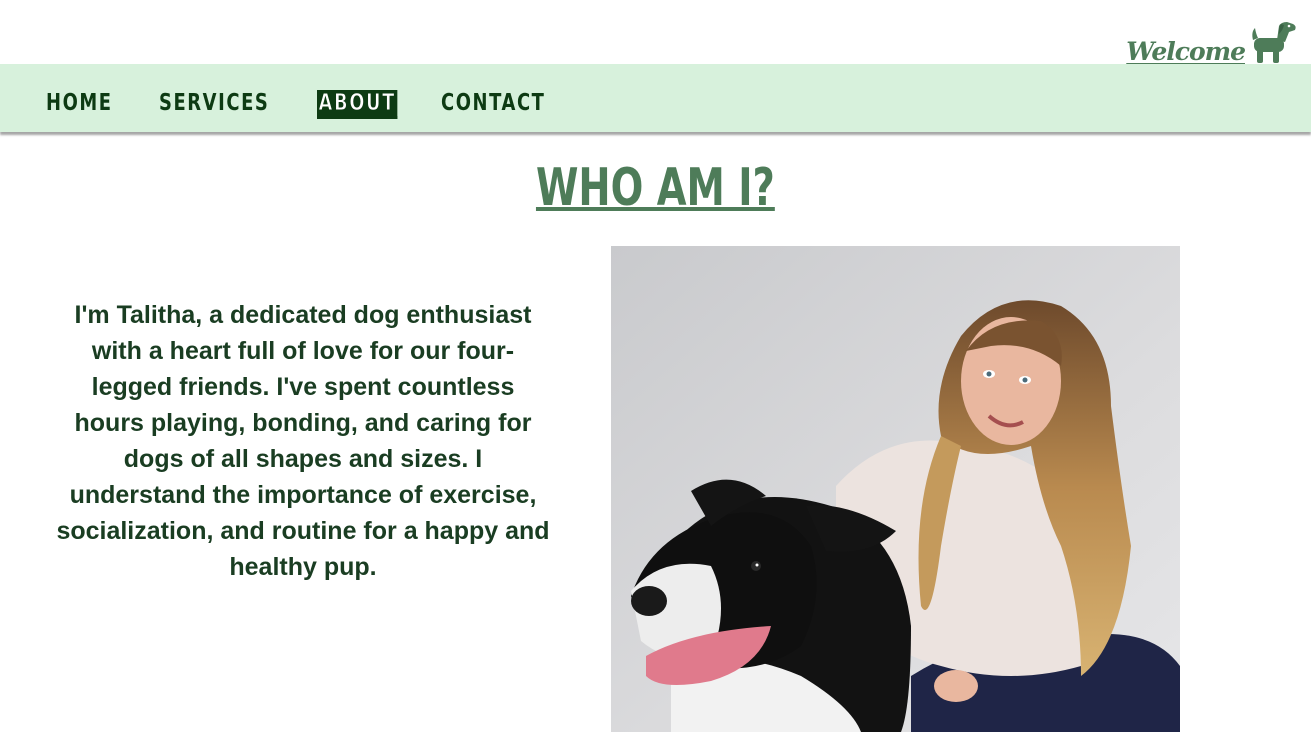 This screenshot has width=1311, height=742. I want to click on welcome-text: Welcome, so click(1186, 51).